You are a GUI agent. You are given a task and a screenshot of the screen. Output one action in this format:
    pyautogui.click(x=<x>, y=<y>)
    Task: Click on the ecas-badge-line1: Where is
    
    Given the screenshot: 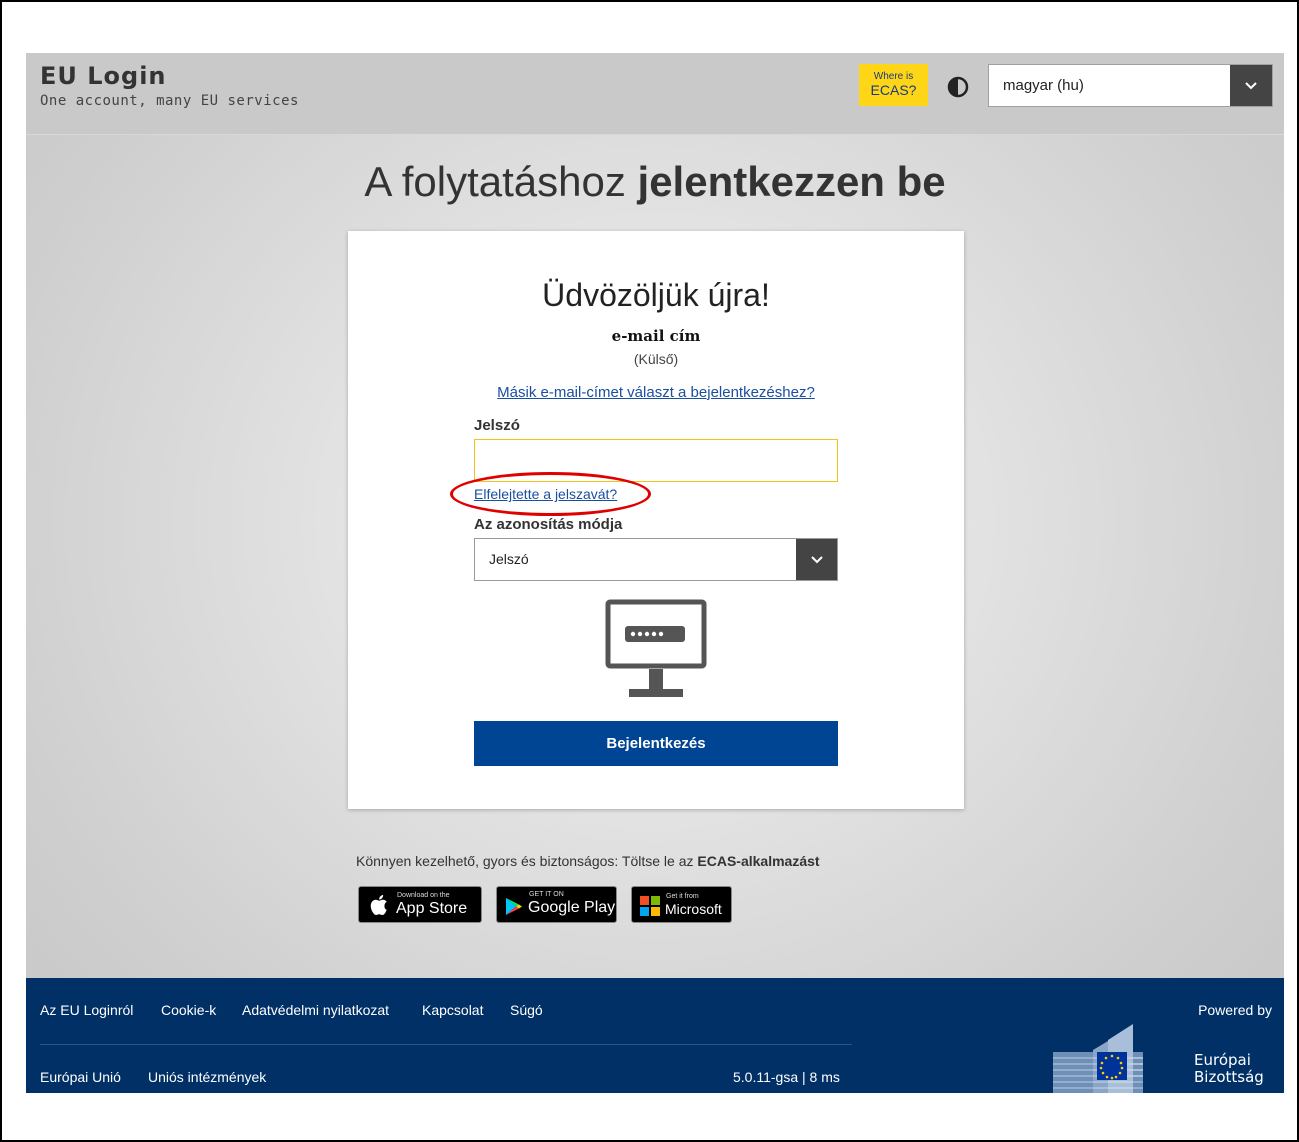 What is the action you would take?
    pyautogui.click(x=893, y=76)
    